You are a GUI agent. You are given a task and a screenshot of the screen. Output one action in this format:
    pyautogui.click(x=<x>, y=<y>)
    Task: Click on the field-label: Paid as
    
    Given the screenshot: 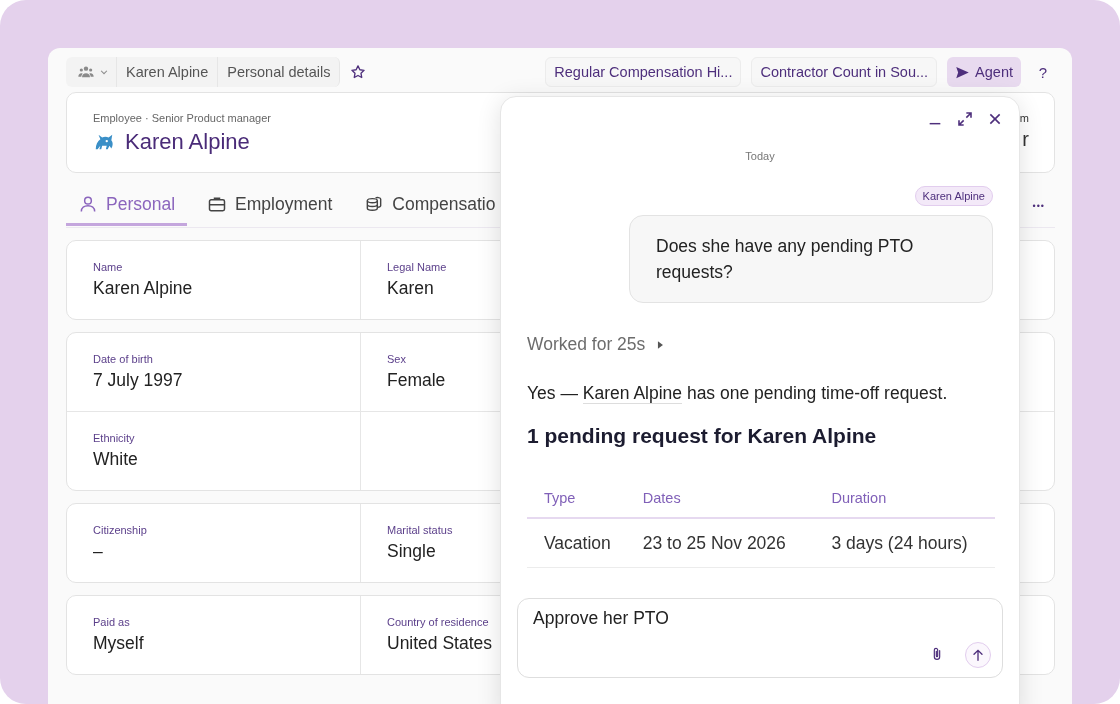 What is the action you would take?
    pyautogui.click(x=111, y=622)
    